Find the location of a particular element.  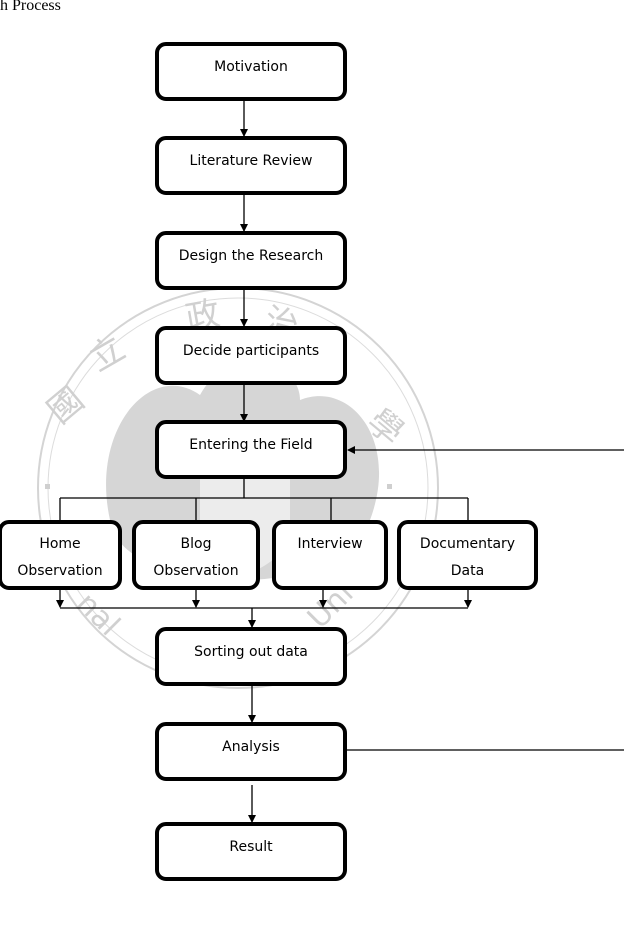

node-motivation: Motivation is located at coordinates (251, 71).